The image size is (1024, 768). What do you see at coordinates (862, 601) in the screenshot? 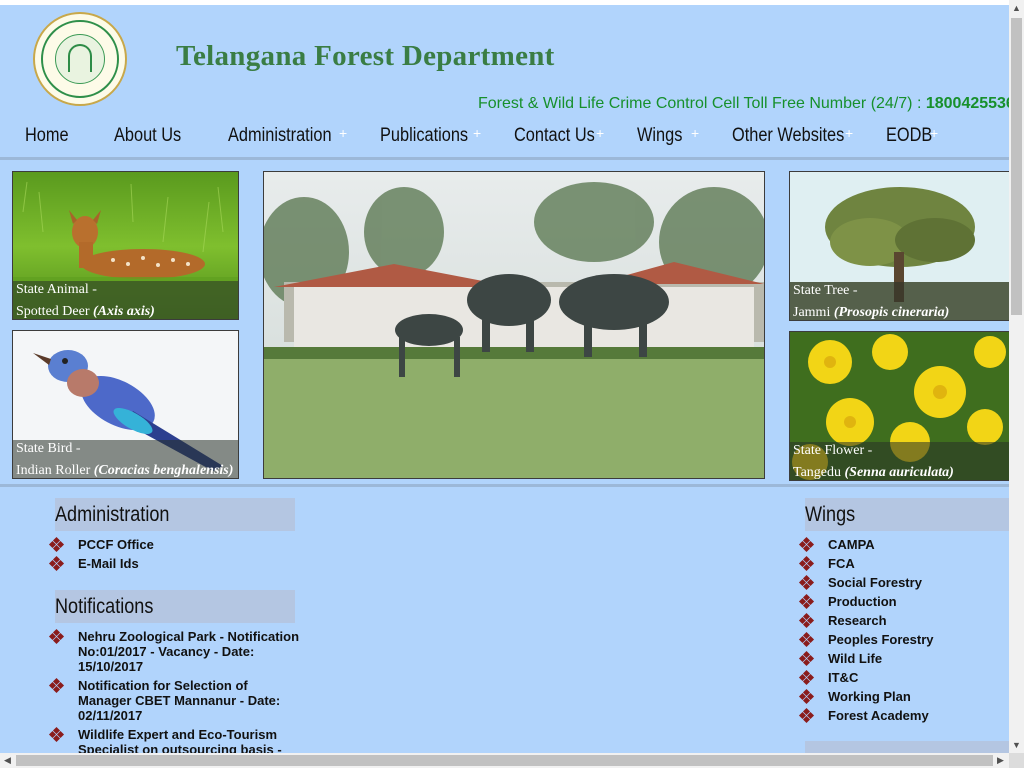
I see `wing-link: Production` at bounding box center [862, 601].